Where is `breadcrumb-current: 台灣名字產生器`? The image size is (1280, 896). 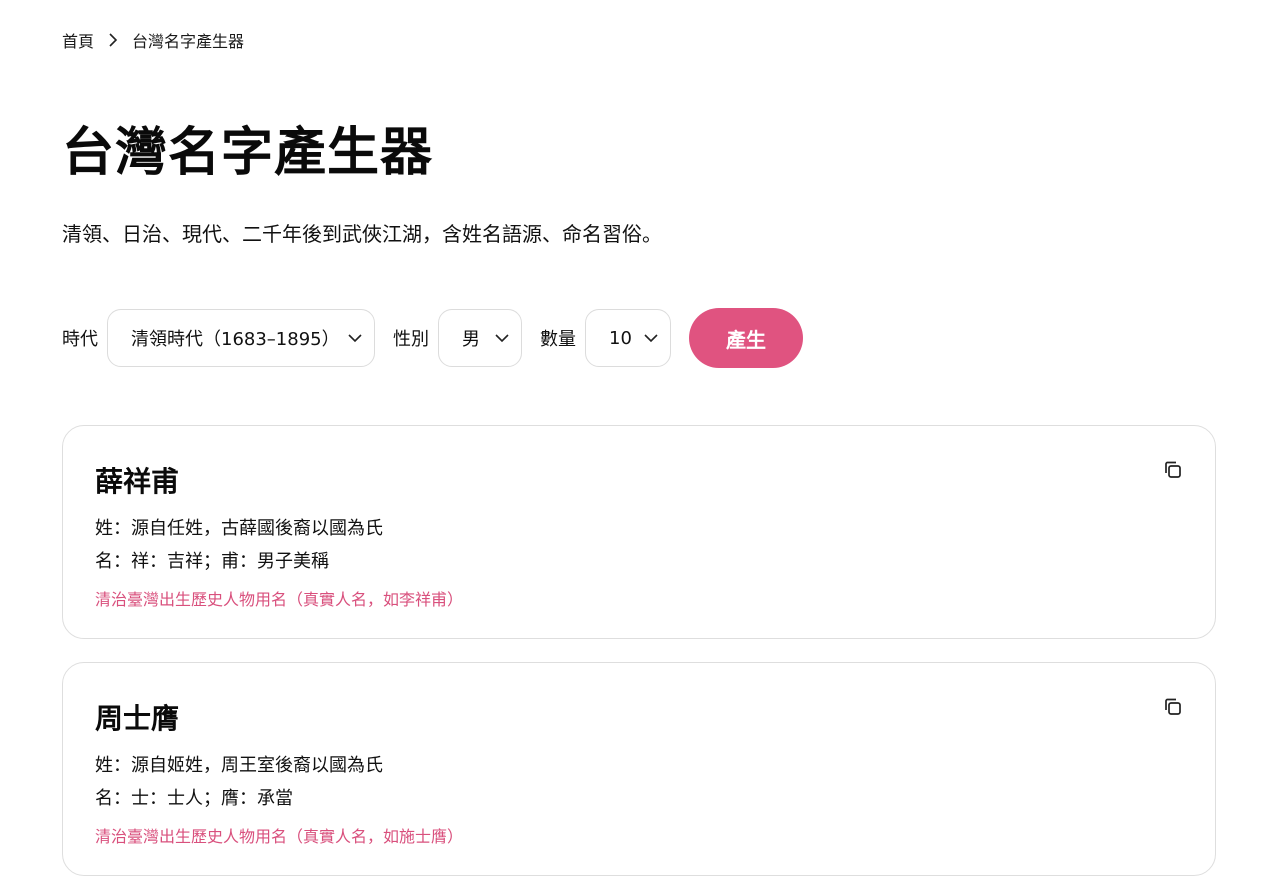
breadcrumb-current: 台灣名字產生器 is located at coordinates (188, 41).